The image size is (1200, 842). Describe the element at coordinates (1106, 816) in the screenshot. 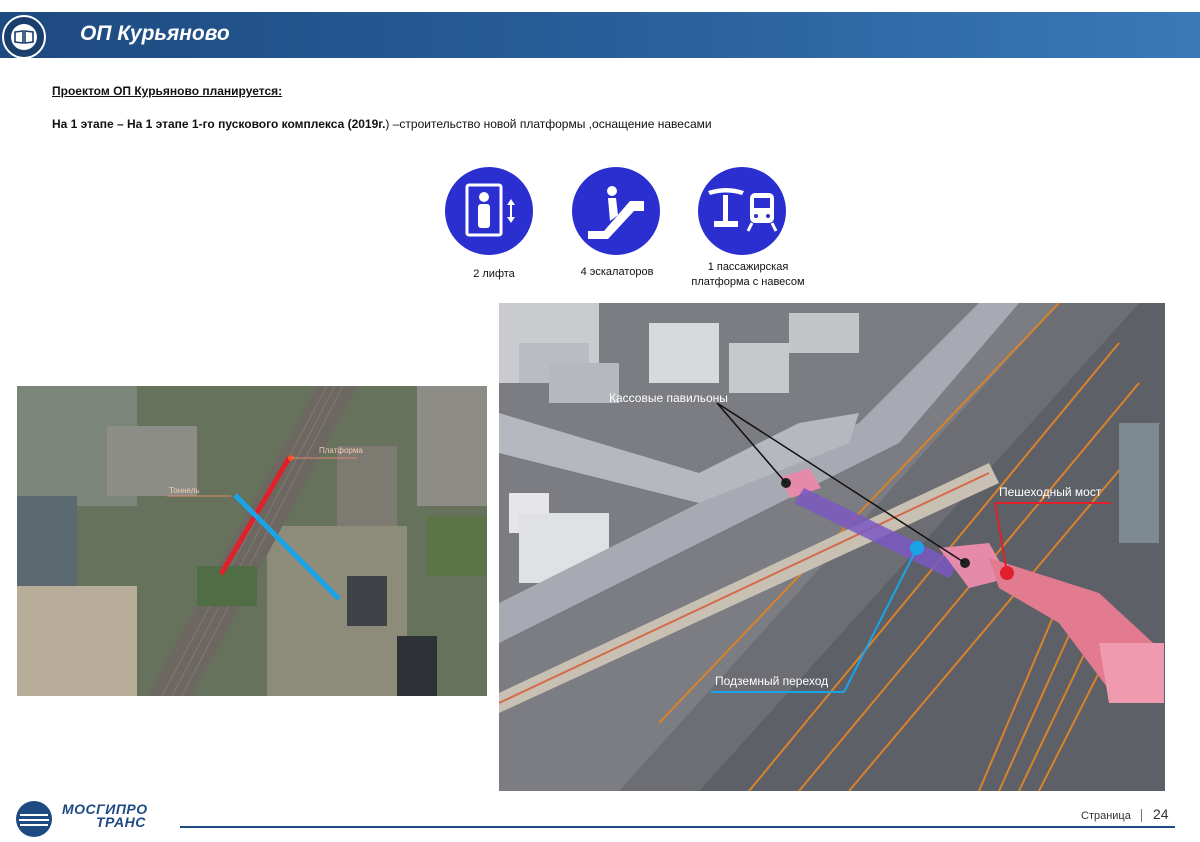

I see `page-label: Страница` at that location.